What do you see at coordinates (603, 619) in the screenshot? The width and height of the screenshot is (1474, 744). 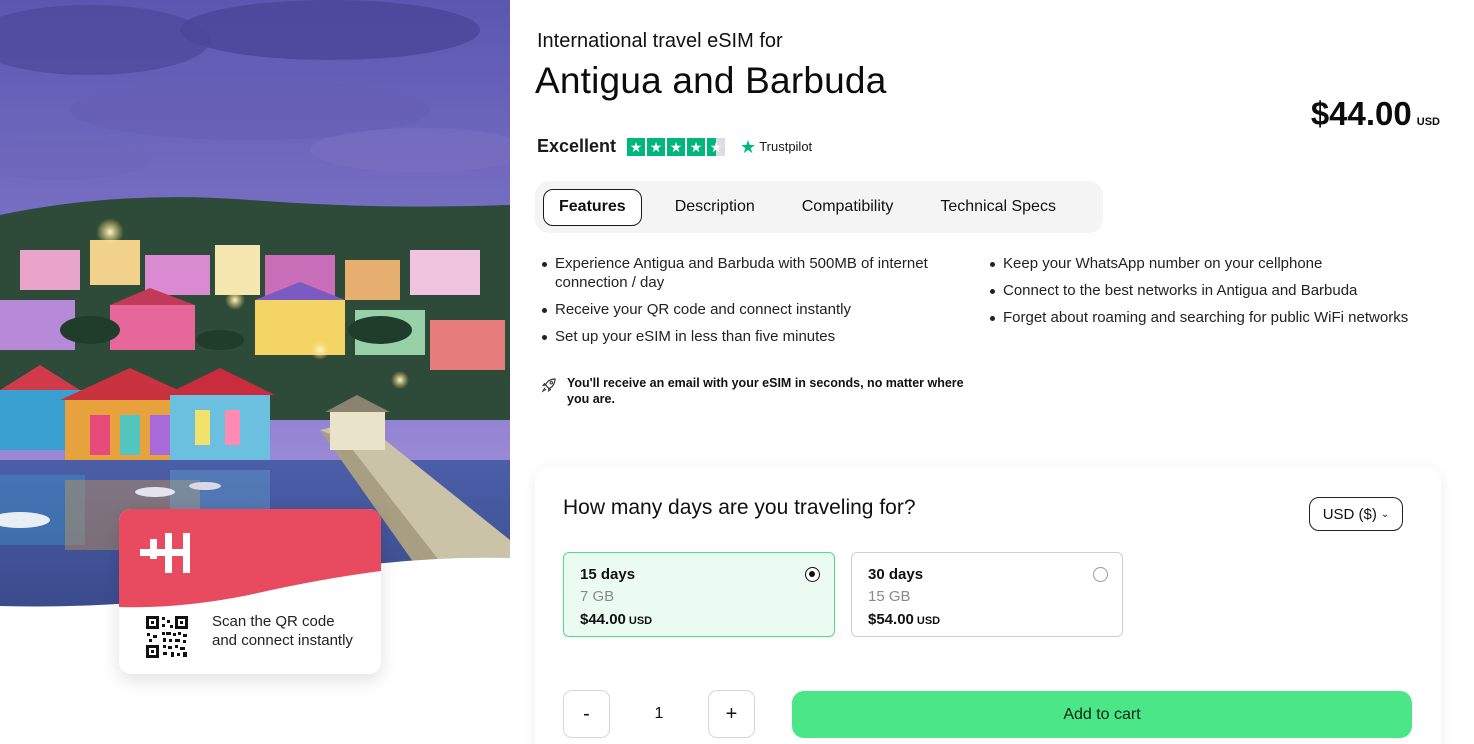 I see `plan-price-amount: $44.00` at bounding box center [603, 619].